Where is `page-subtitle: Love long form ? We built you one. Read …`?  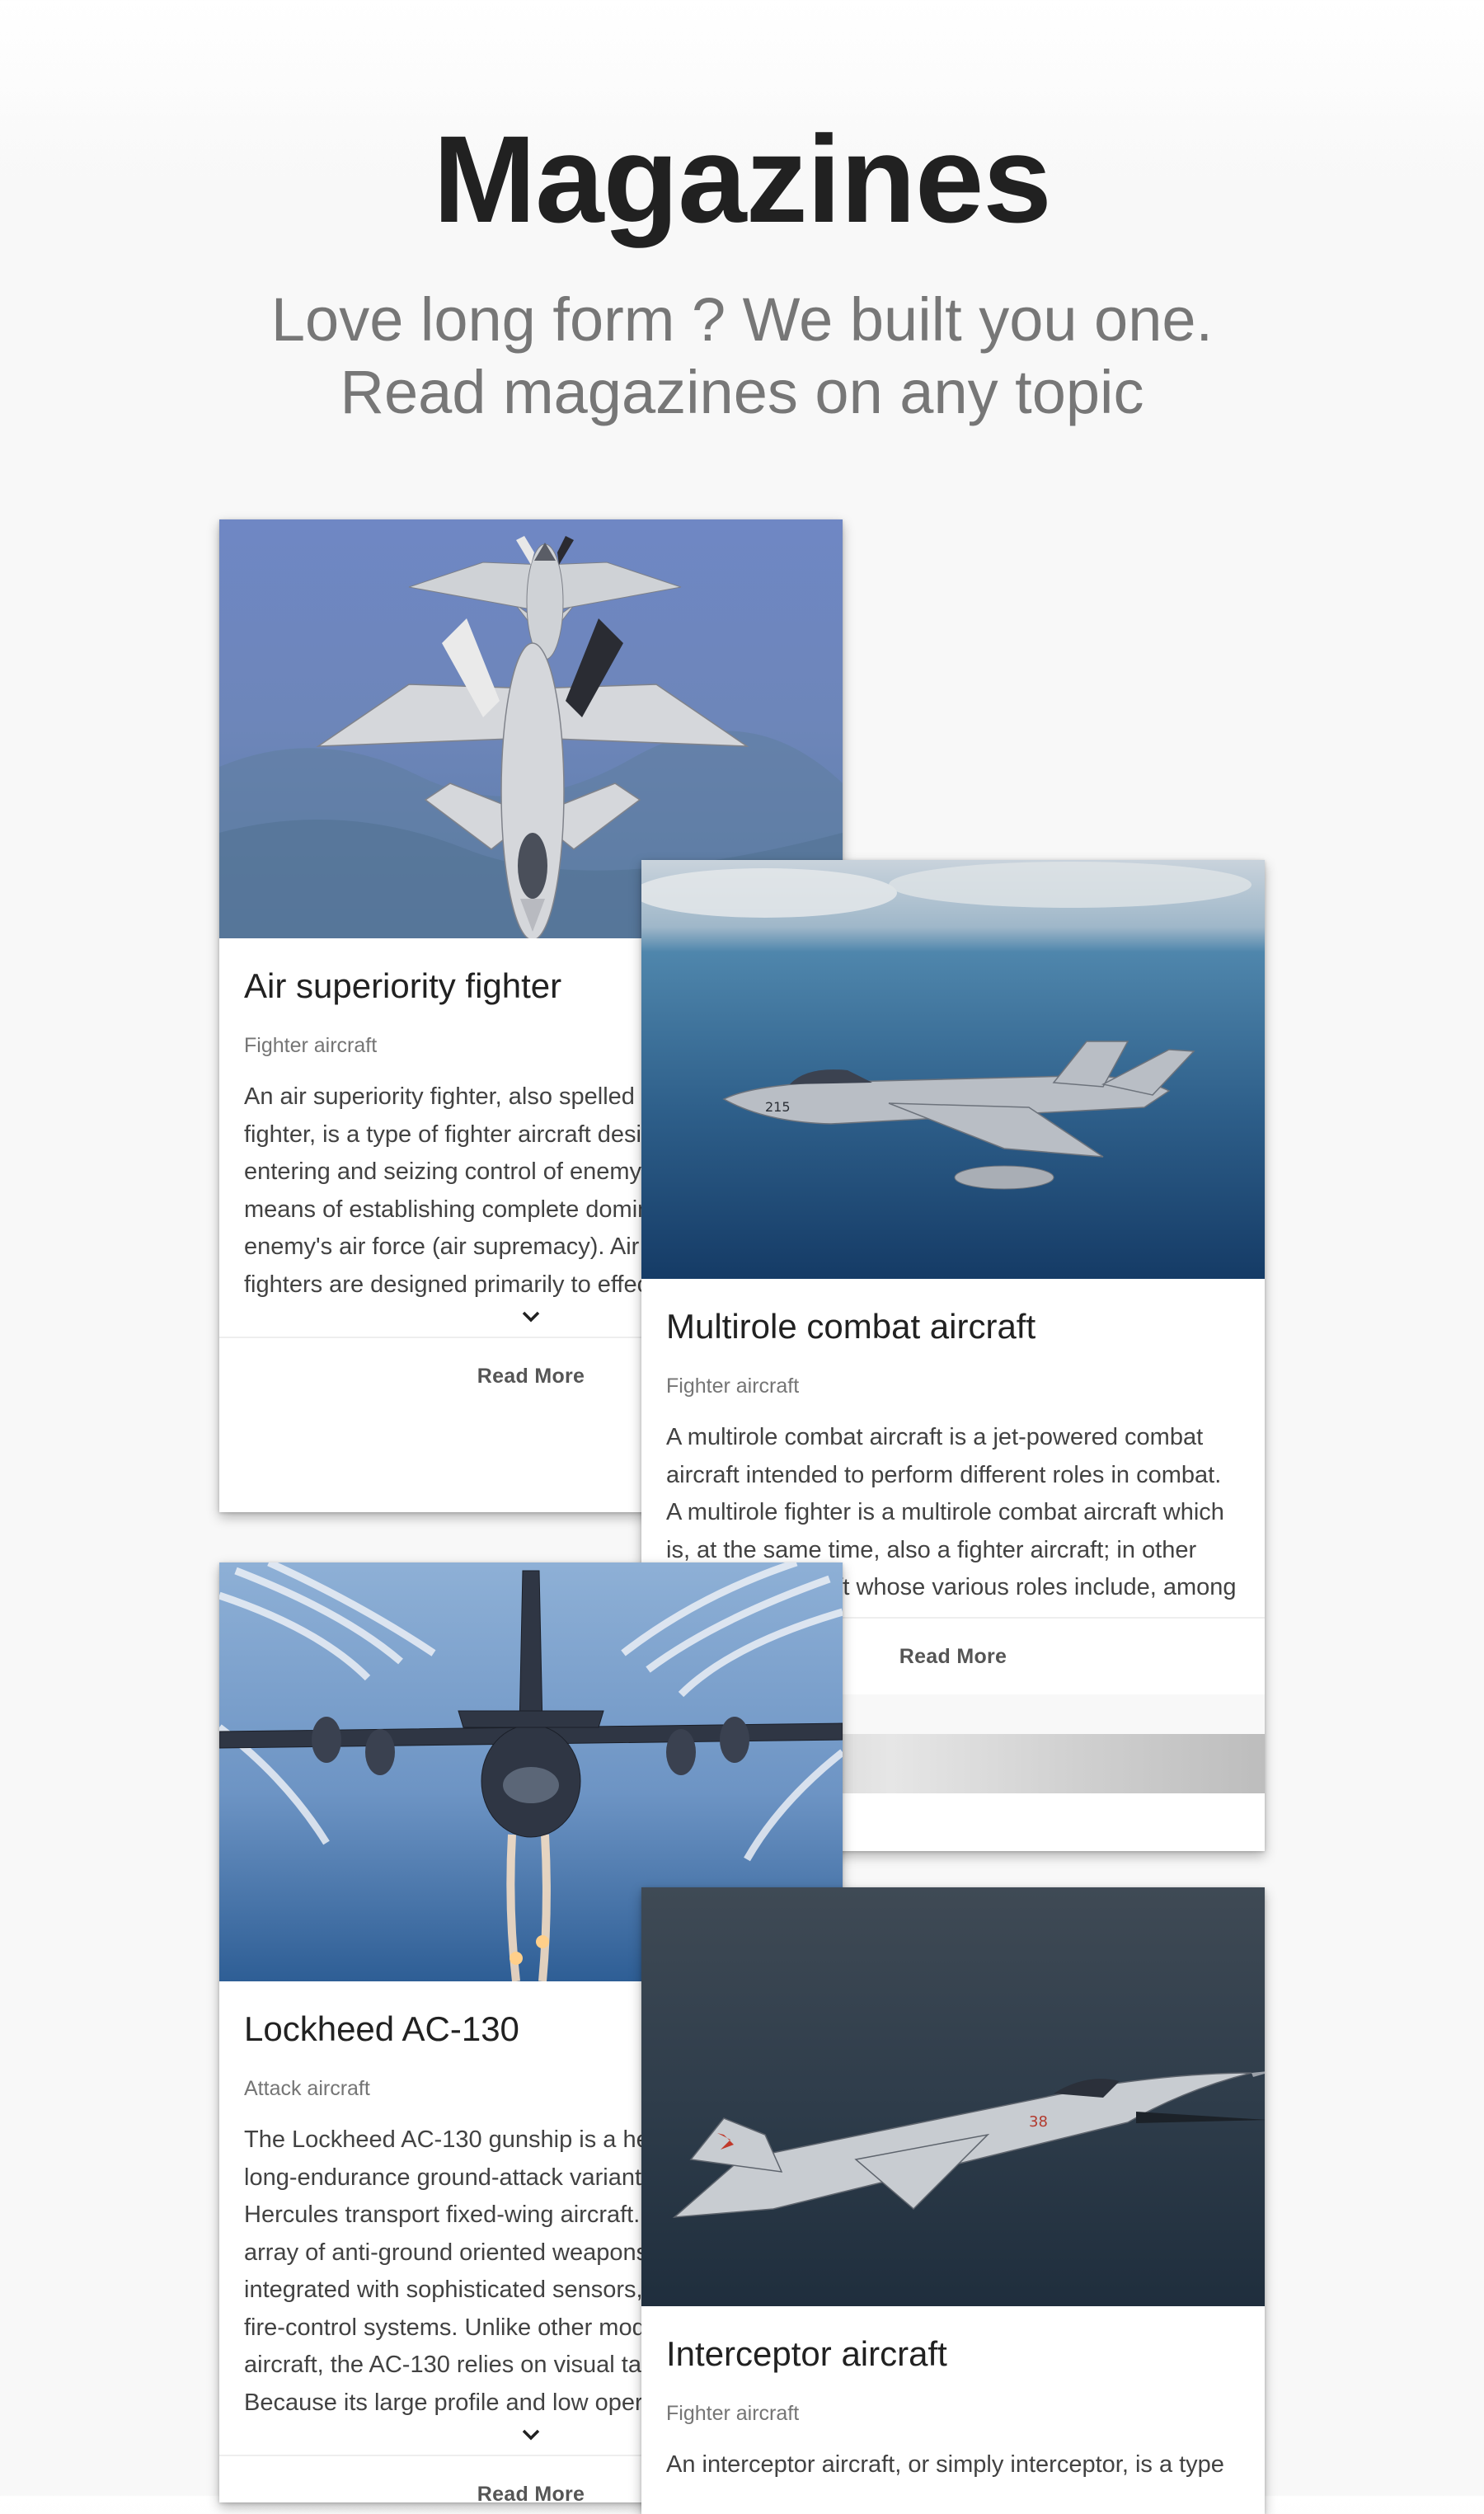 page-subtitle: Love long form ? We built you one. Read … is located at coordinates (742, 356).